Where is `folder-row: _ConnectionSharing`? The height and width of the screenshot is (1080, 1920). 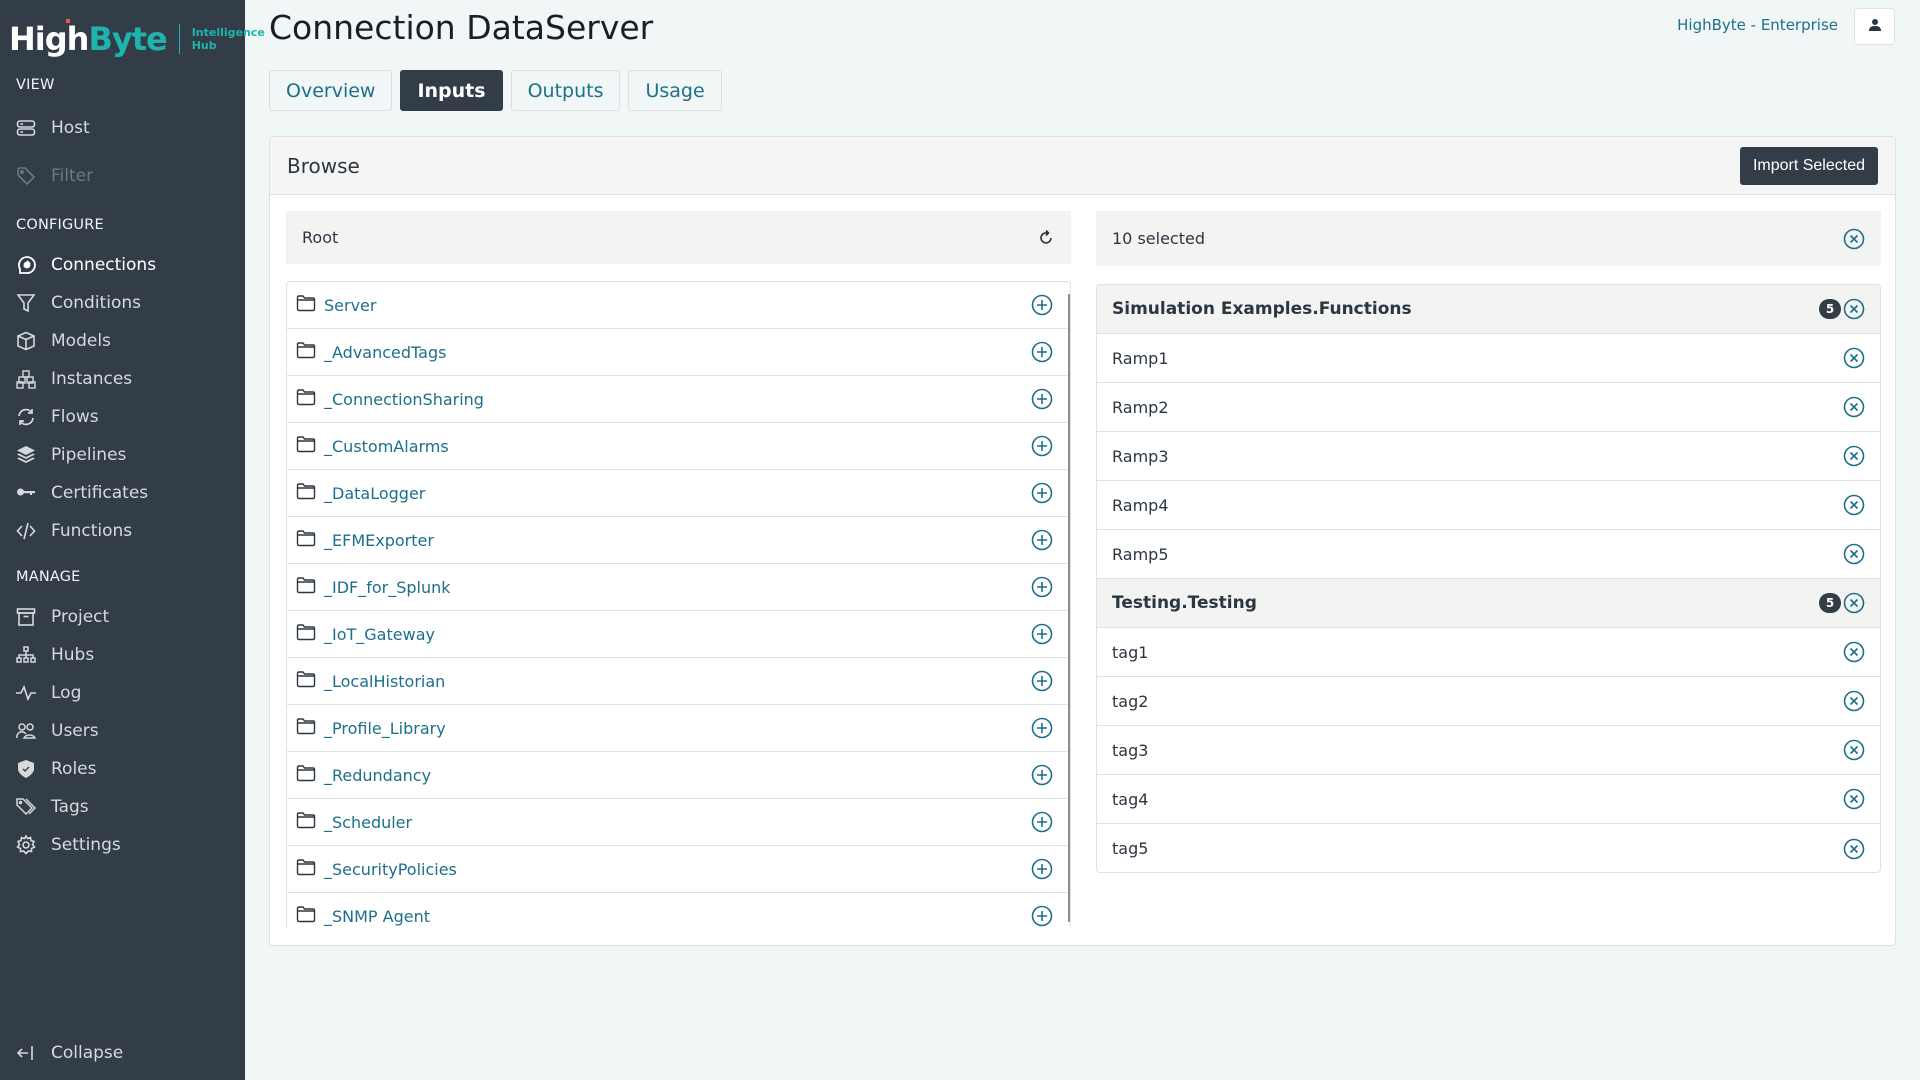
folder-row: _ConnectionSharing is located at coordinates (678, 399).